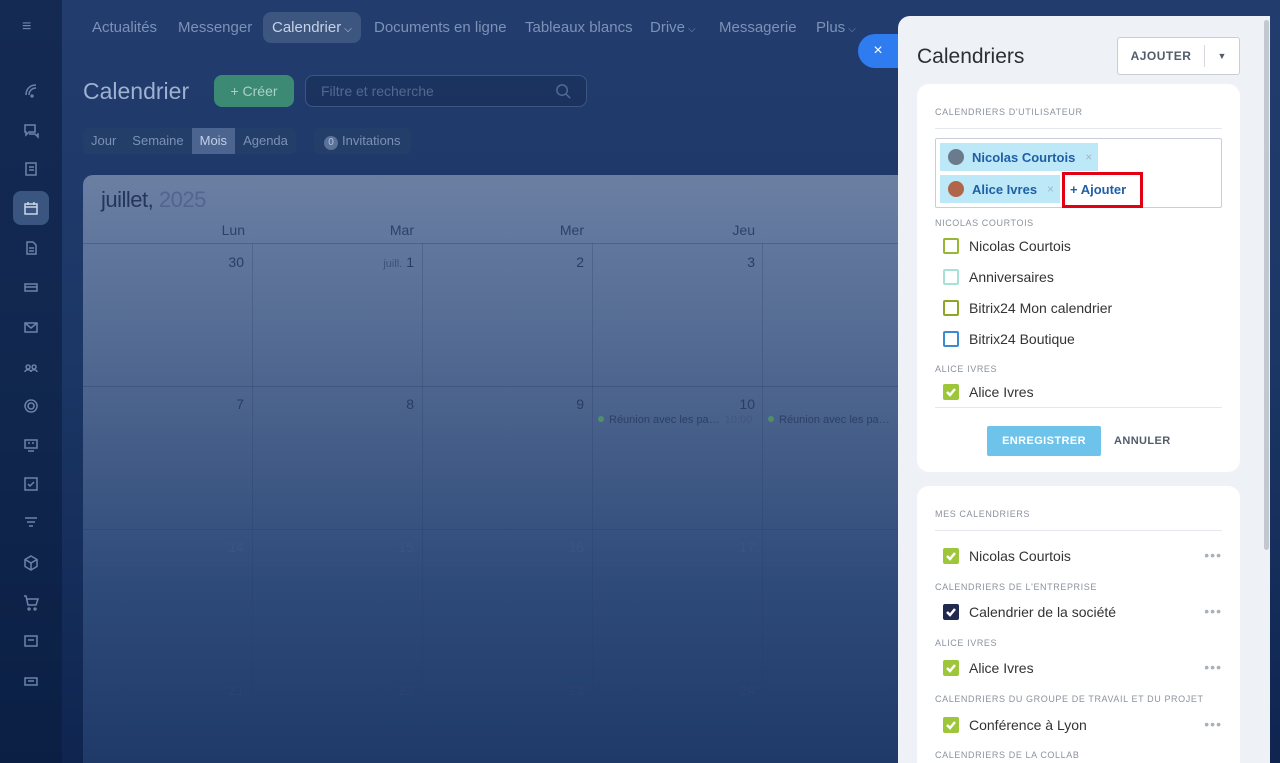 The width and height of the screenshot is (1280, 763). Describe the element at coordinates (31, 90) in the screenshot. I see `feed-icon` at that location.